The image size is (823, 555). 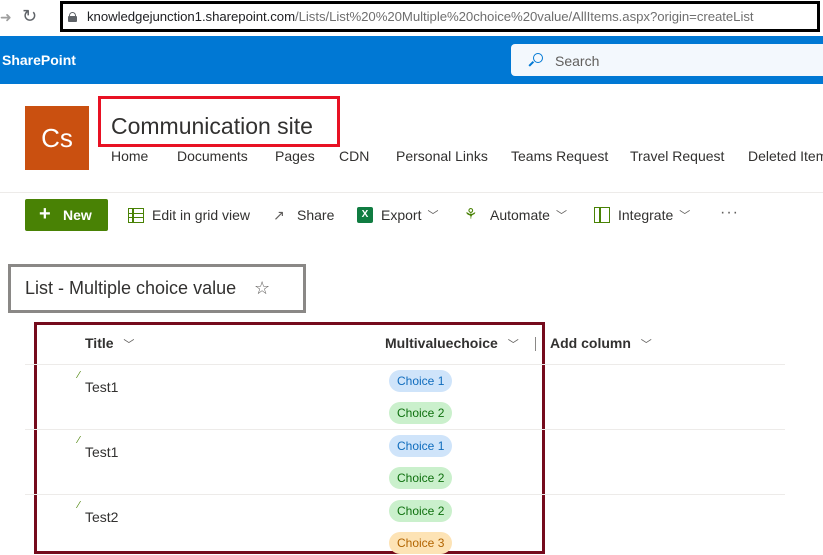 I want to click on url-domain: knowledgejunction1.sharepoint.com, so click(x=191, y=16).